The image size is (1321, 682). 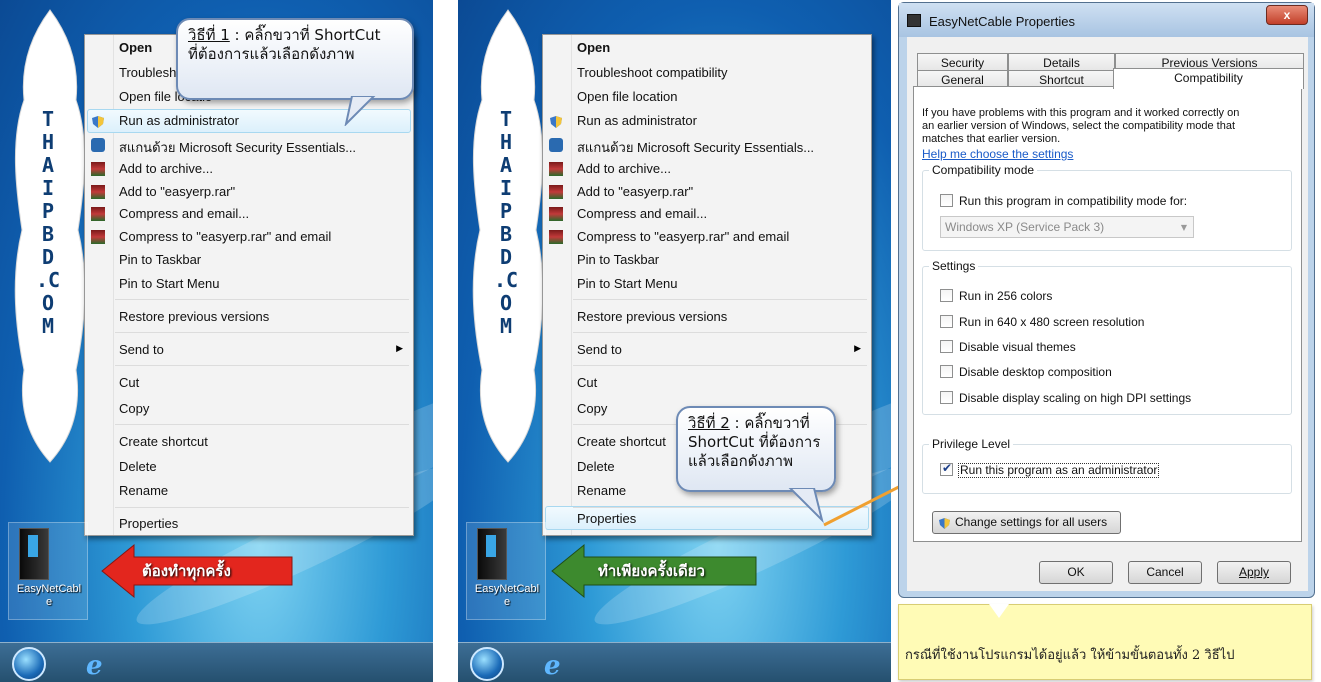 I want to click on ok-button: OK, so click(x=1076, y=572).